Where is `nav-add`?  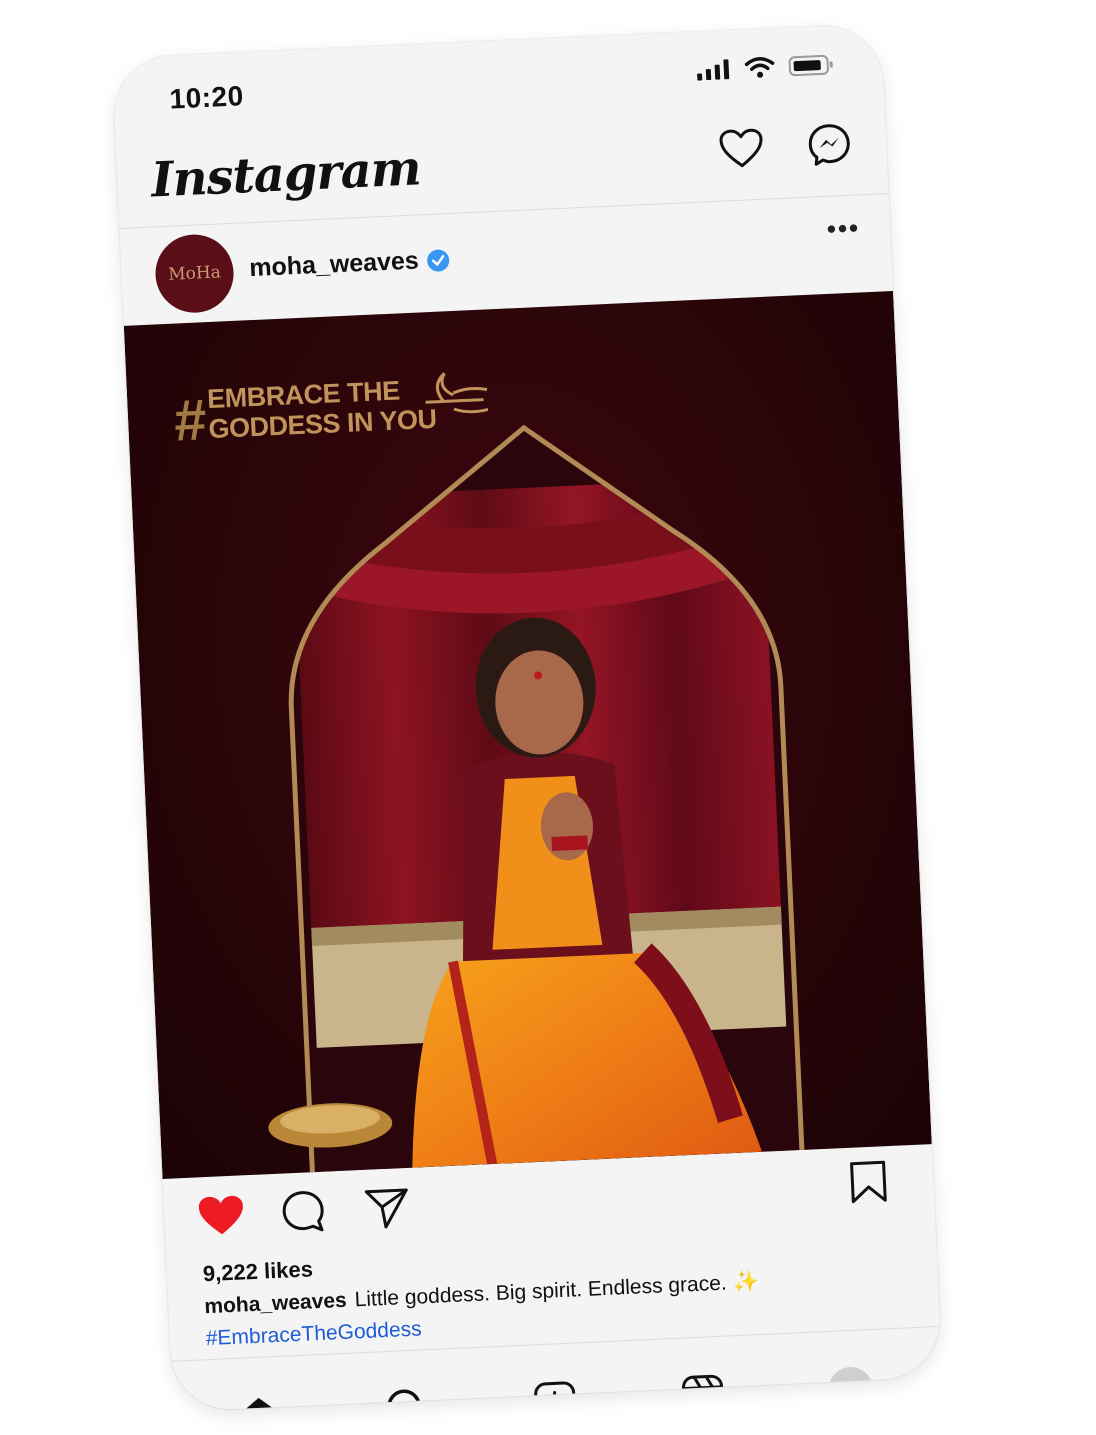
nav-add is located at coordinates (555, 1392).